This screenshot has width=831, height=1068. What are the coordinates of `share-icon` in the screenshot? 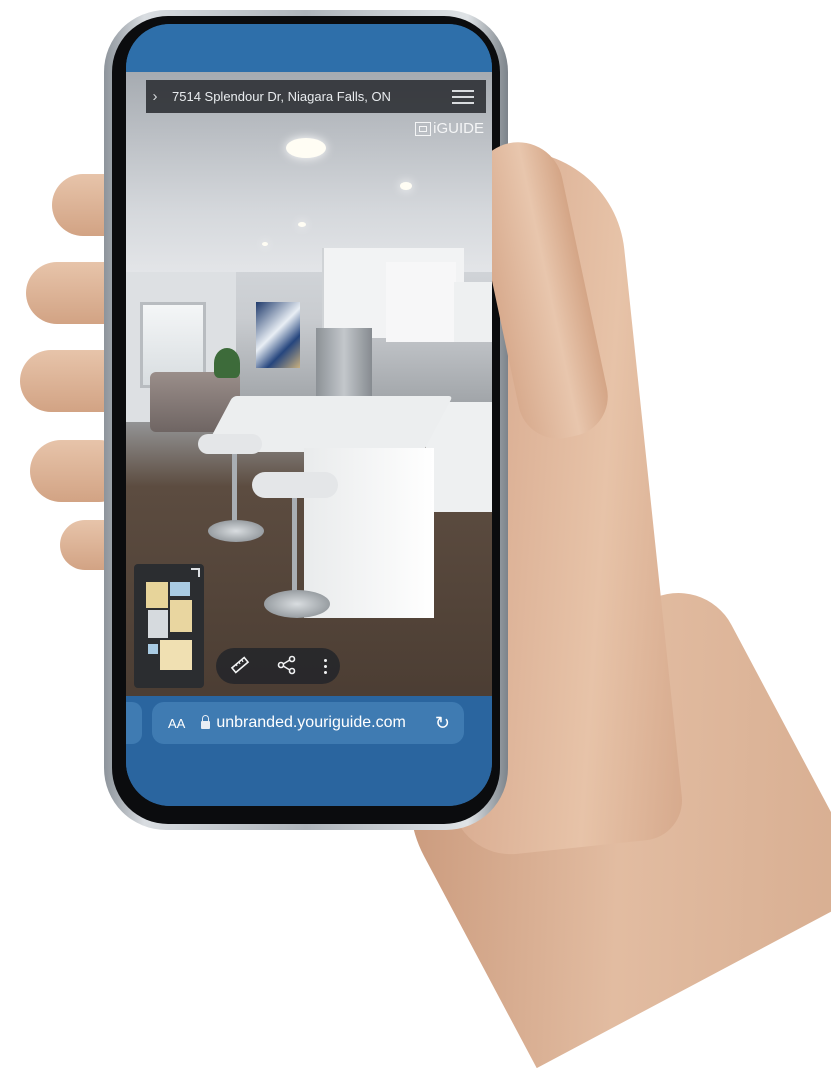 It's located at (287, 666).